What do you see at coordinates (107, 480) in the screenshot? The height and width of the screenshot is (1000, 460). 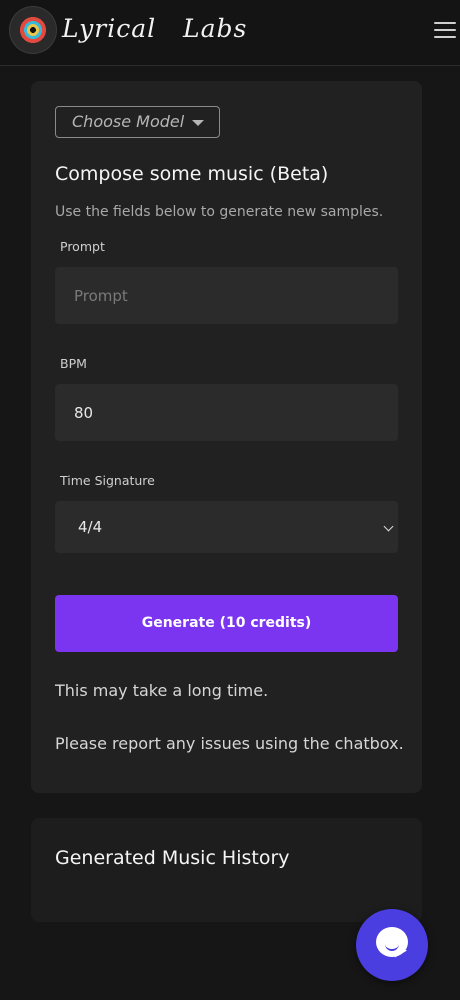 I see `time-signature-label: Time Signature` at bounding box center [107, 480].